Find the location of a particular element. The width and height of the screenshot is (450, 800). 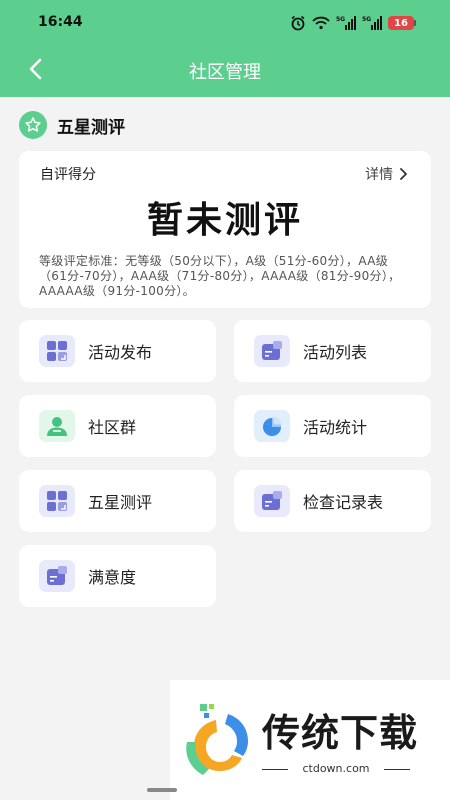

app-header: 16:44 5G 5G 16 社区管理 is located at coordinates (225, 48).